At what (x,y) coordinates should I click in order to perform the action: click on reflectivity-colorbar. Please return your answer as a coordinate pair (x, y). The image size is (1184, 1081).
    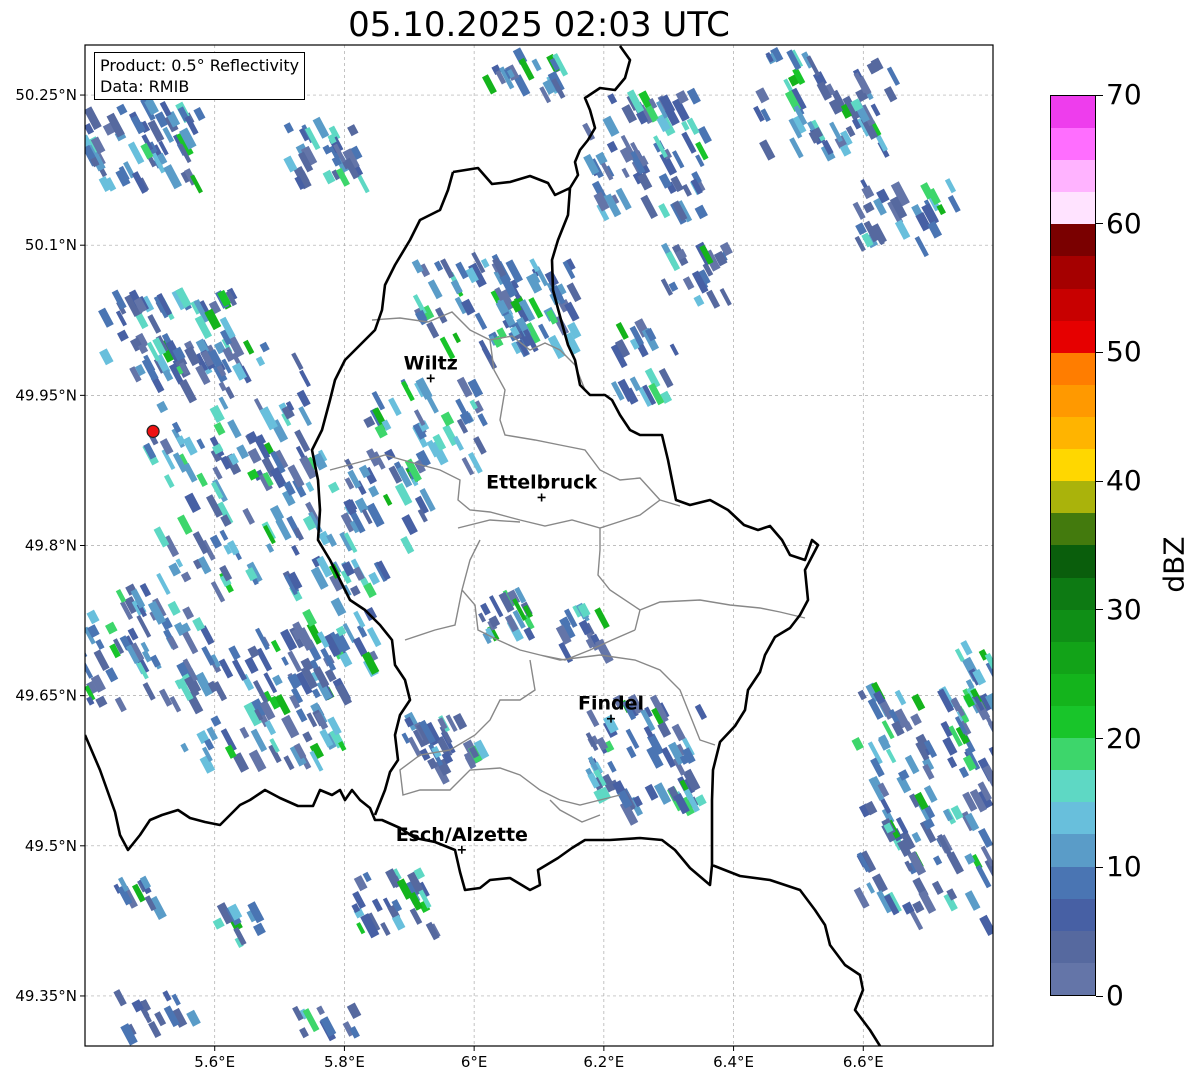
    Looking at the image, I should click on (1073, 545).